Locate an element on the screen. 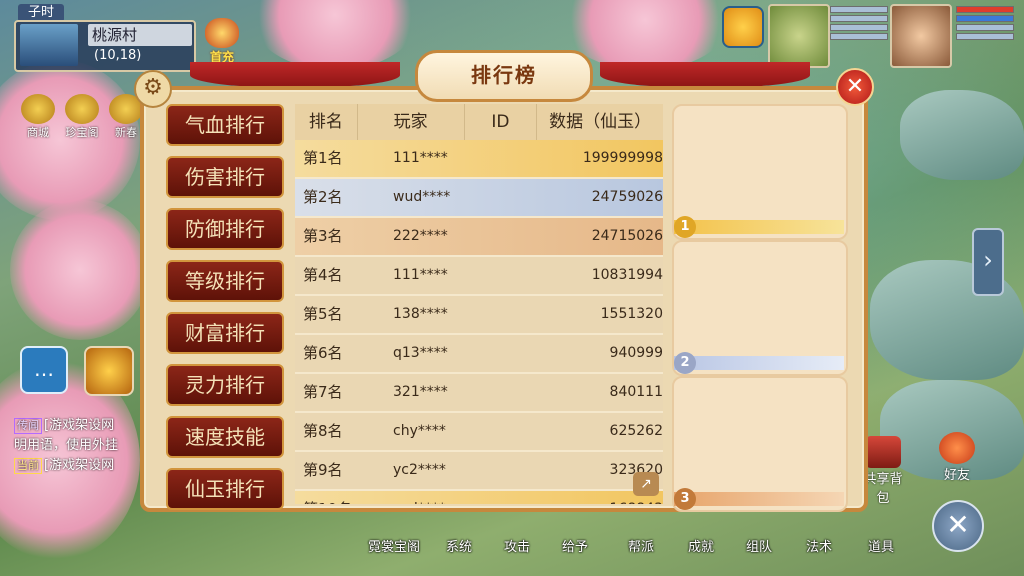 This screenshot has width=1024, height=576. pet-button is located at coordinates (109, 371).